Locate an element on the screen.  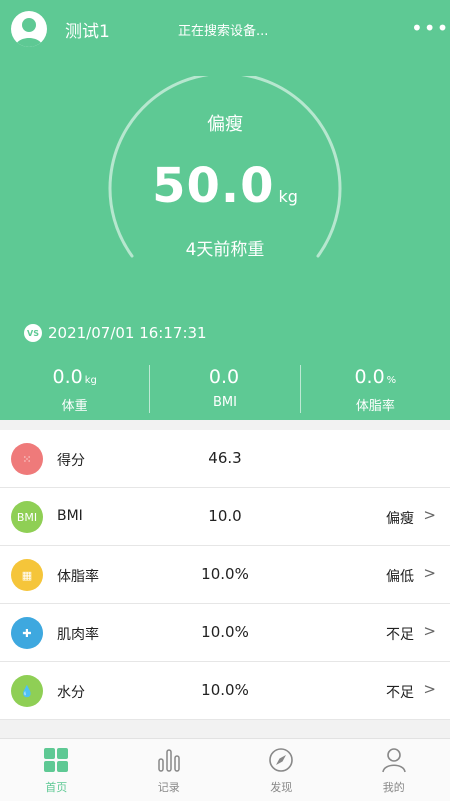
avatar is located at coordinates (29, 29).